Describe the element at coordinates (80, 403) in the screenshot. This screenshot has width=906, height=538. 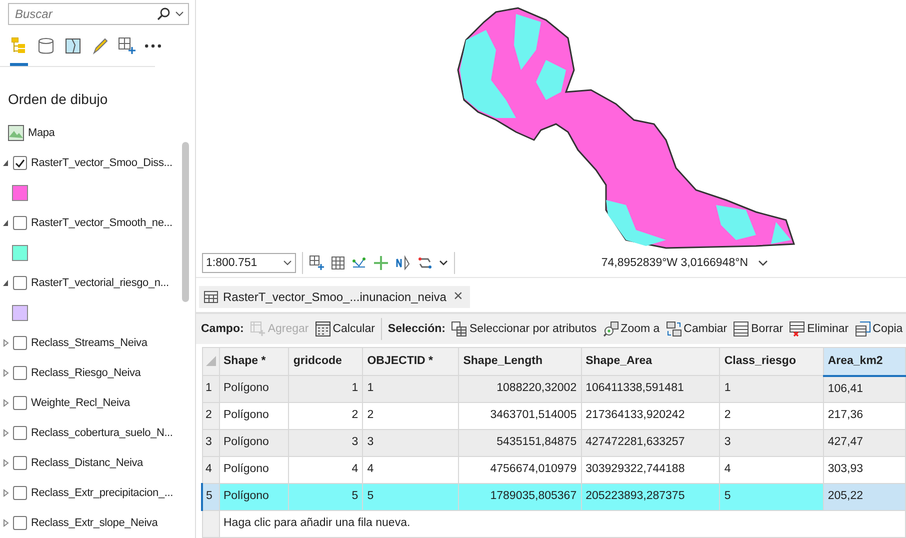
I see `layer-label: Weighte_Recl_Neiva` at that location.